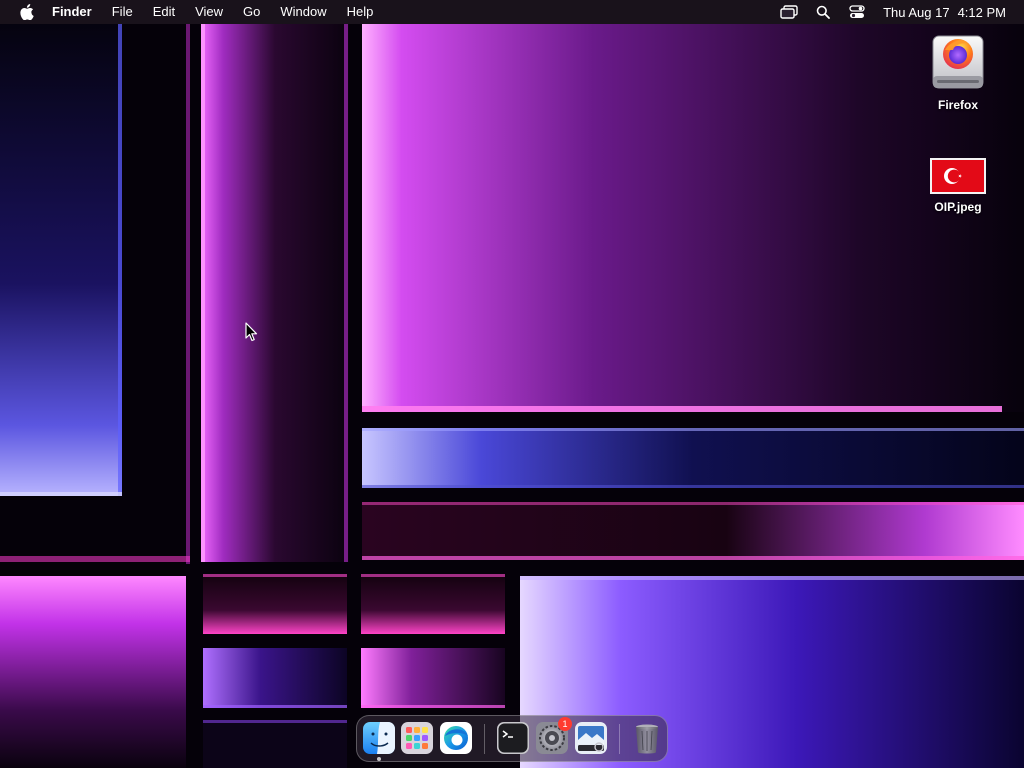  What do you see at coordinates (251, 12) in the screenshot?
I see `menu-go: Go` at bounding box center [251, 12].